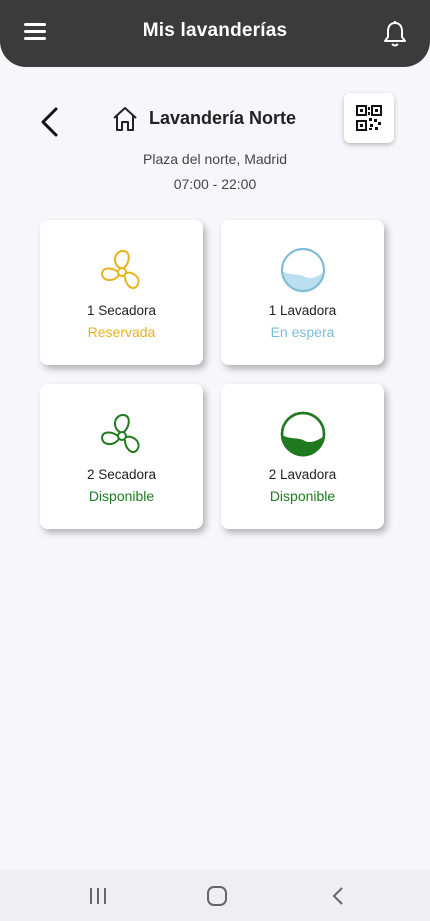 Image resolution: width=430 pixels, height=921 pixels. I want to click on machine-card: 1 Lavadora En espera, so click(302, 292).